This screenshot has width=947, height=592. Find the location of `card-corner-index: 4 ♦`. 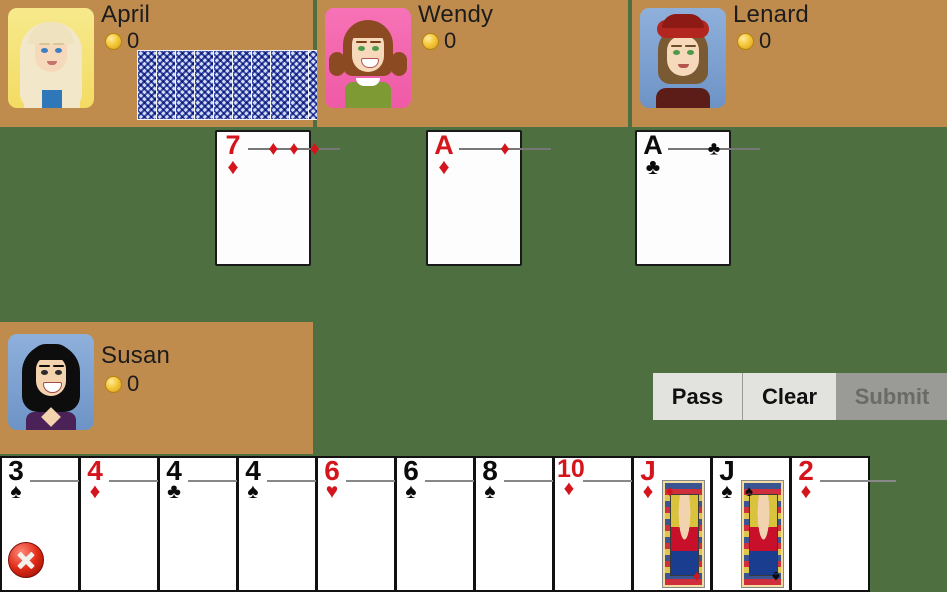

card-corner-index: 4 ♦ is located at coordinates (95, 479).